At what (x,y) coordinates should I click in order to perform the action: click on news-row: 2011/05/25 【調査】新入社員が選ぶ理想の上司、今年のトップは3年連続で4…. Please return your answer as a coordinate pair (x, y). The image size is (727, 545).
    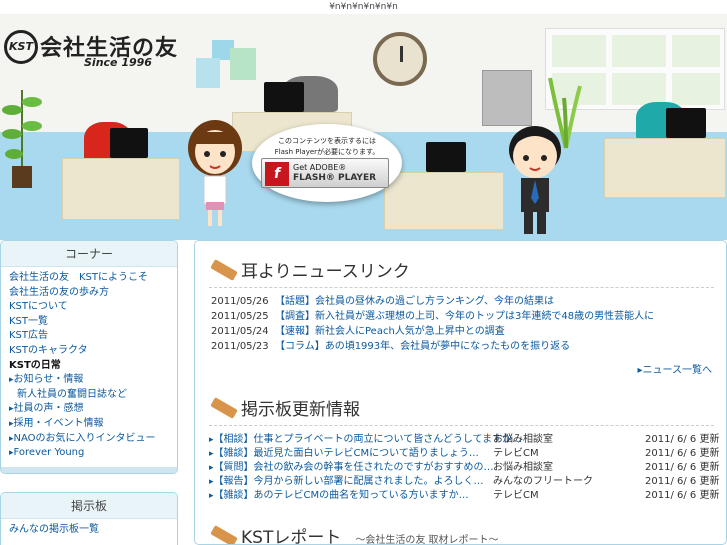
    Looking at the image, I should click on (432, 317).